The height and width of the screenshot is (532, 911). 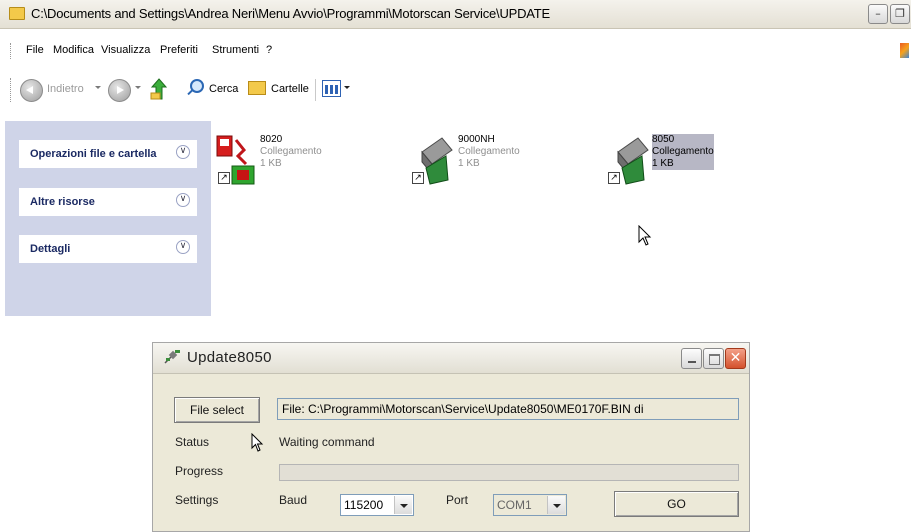 I want to click on search-button-label: Cerca, so click(x=223, y=89).